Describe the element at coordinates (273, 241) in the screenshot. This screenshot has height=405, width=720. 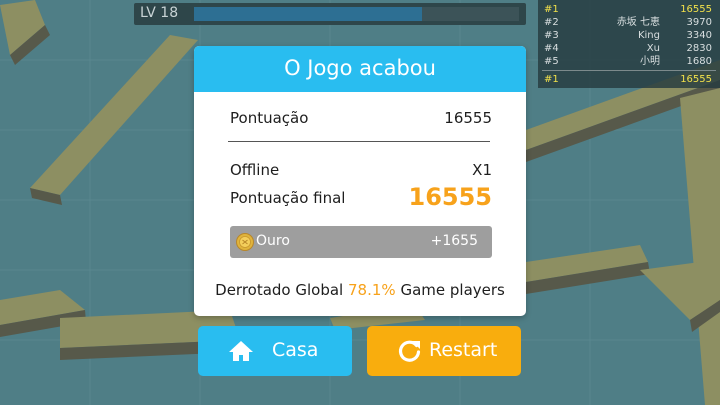
I see `gold-label: Ouro` at that location.